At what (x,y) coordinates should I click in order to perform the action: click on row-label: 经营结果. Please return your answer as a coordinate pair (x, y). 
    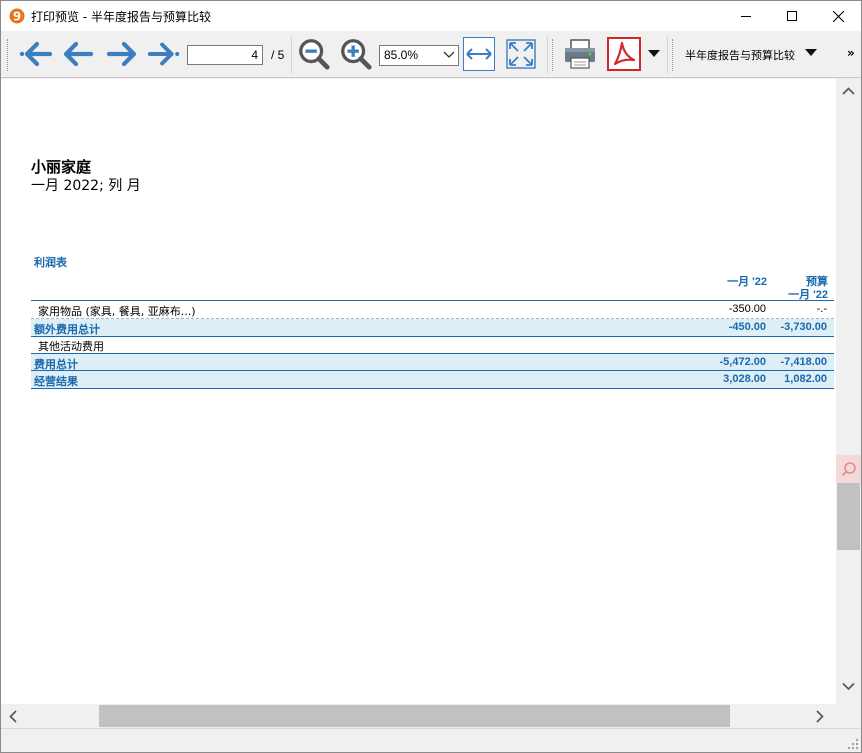
    Looking at the image, I should click on (56, 381).